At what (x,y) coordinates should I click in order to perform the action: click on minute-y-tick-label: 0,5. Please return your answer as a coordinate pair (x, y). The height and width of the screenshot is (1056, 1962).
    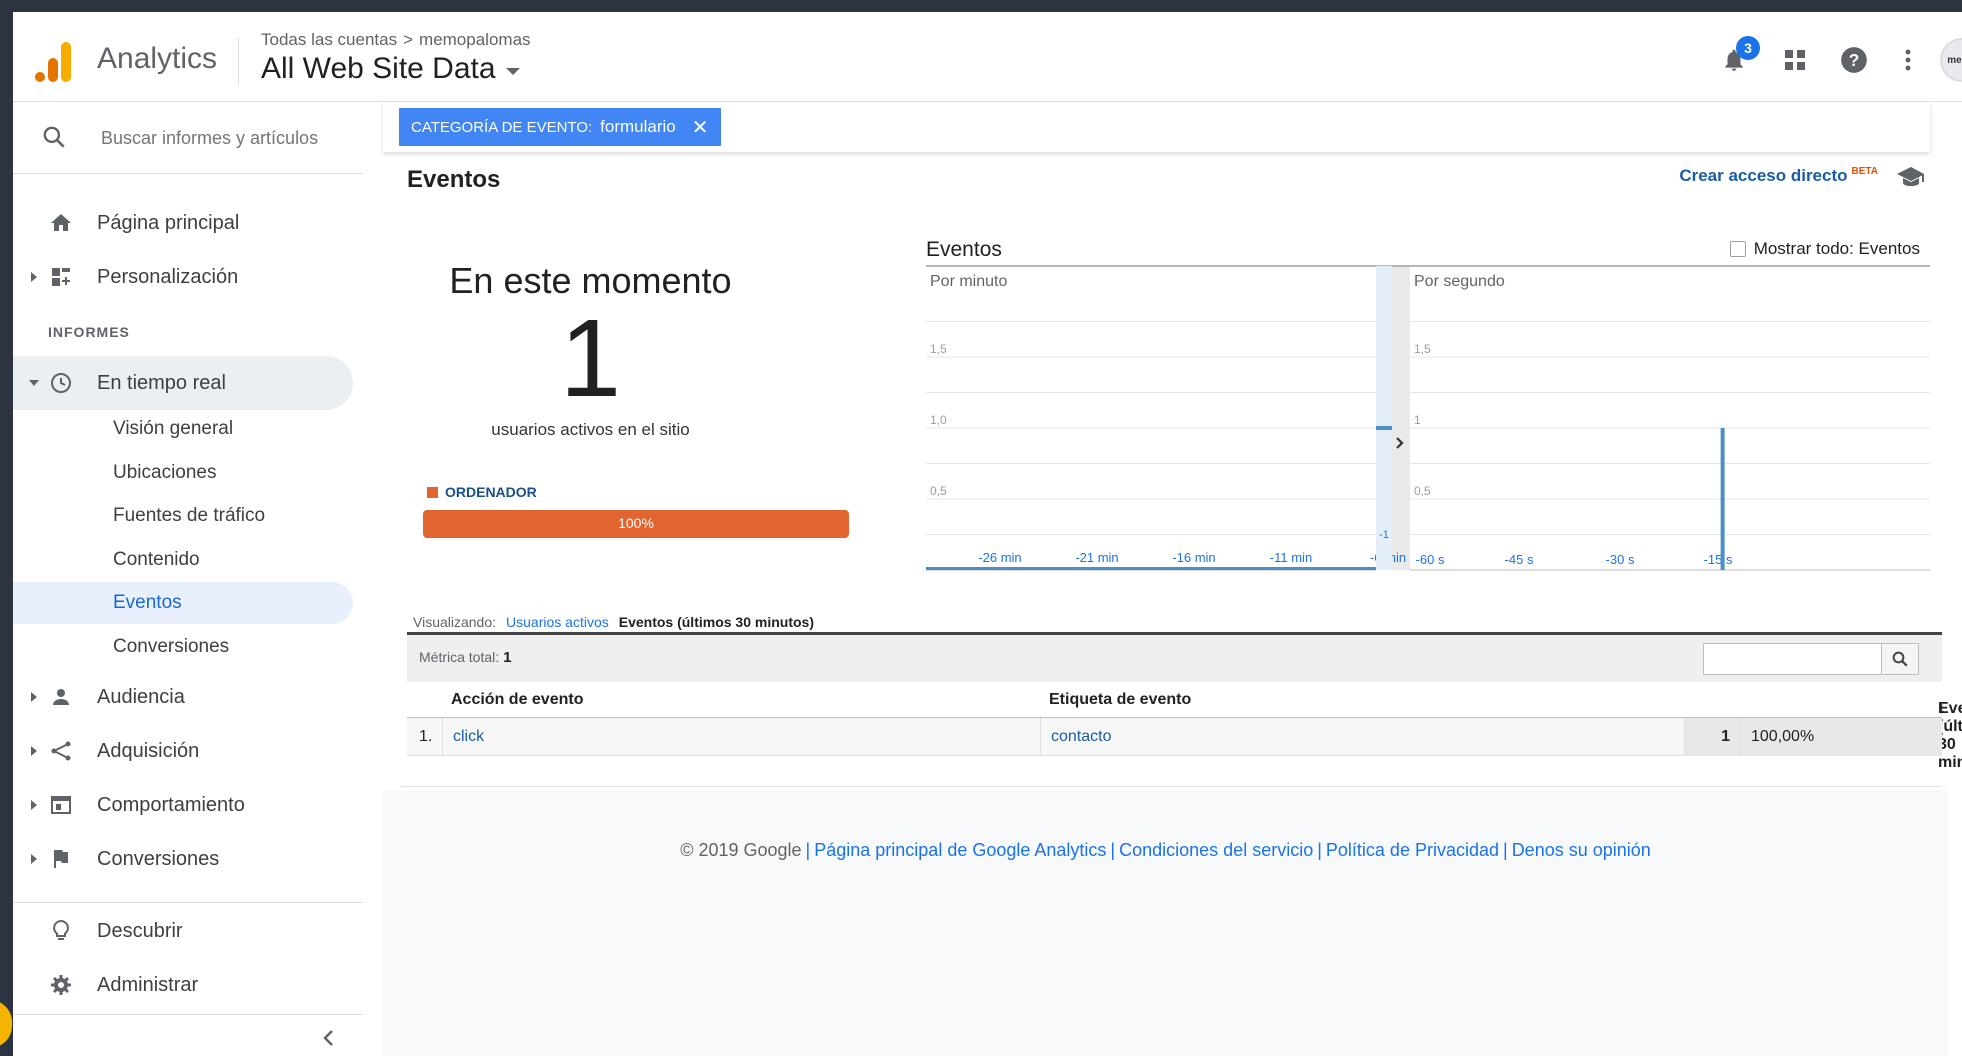
    Looking at the image, I should click on (938, 491).